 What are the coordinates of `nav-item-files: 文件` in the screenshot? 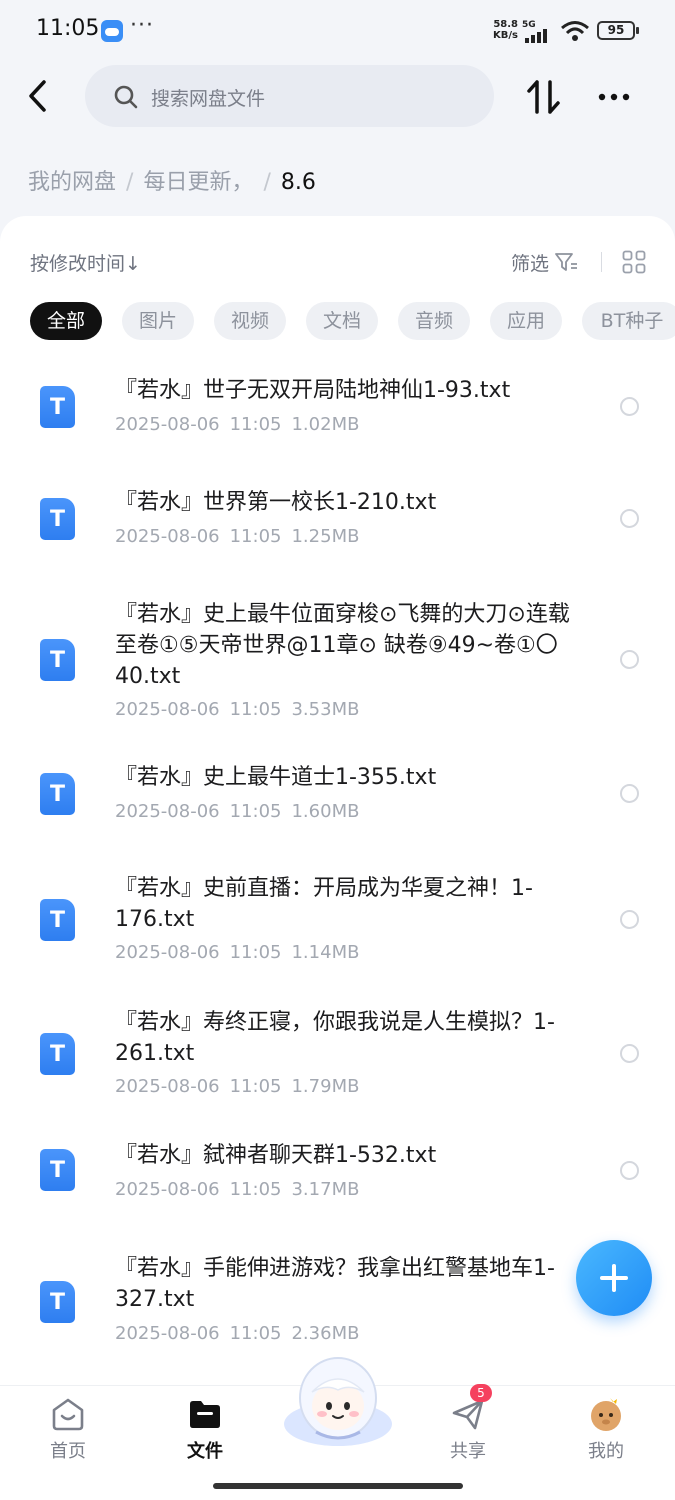 It's located at (205, 1431).